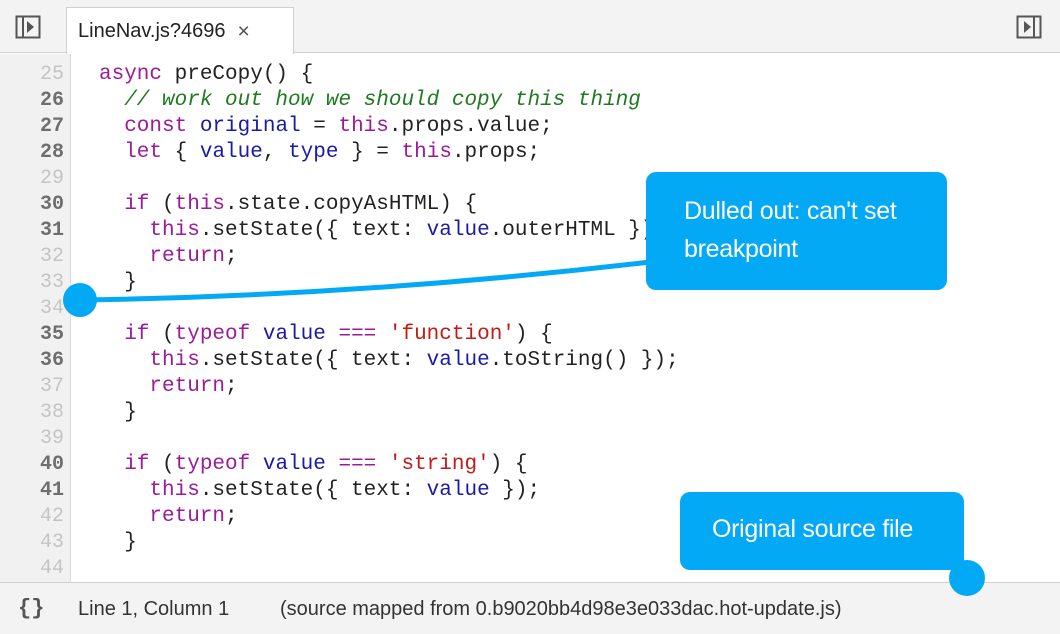 The image size is (1060, 634). I want to click on line-number: 34, so click(32, 309).